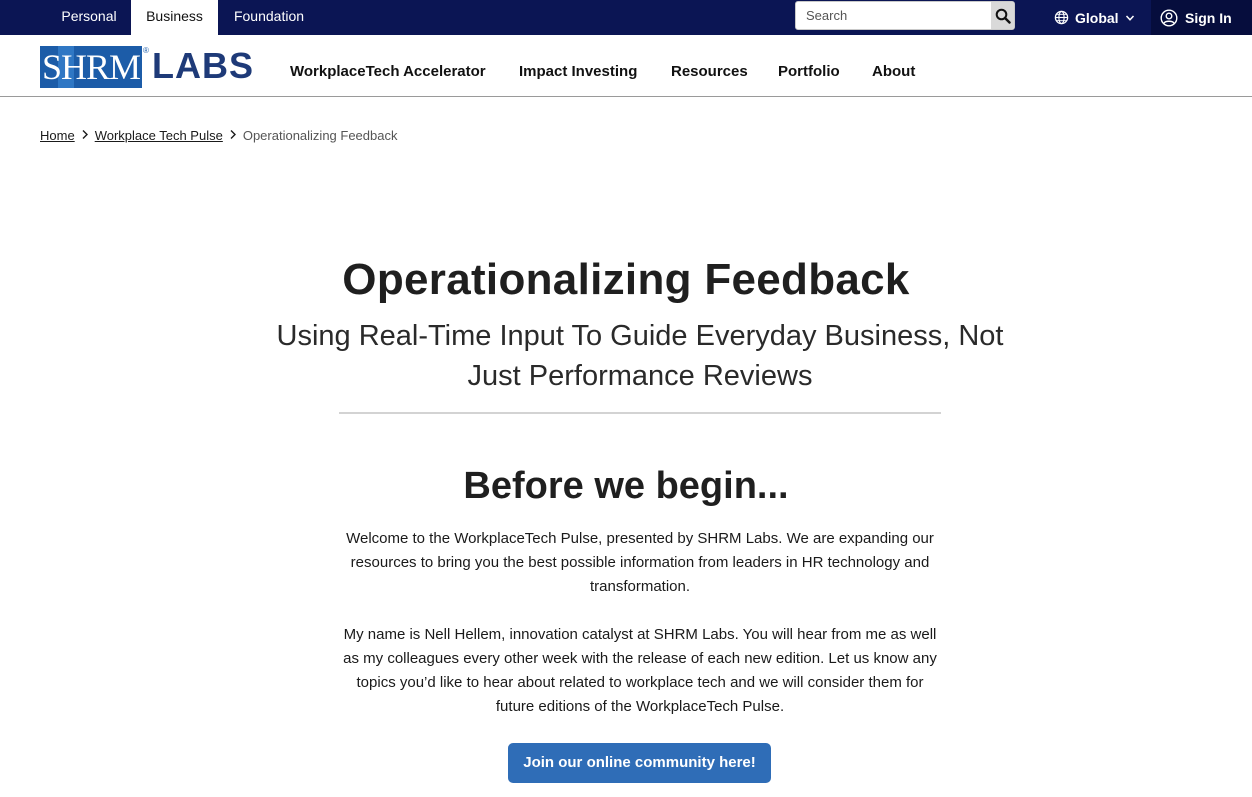 The width and height of the screenshot is (1252, 797). Describe the element at coordinates (57, 135) in the screenshot. I see `breadcrumb-home: Home` at that location.